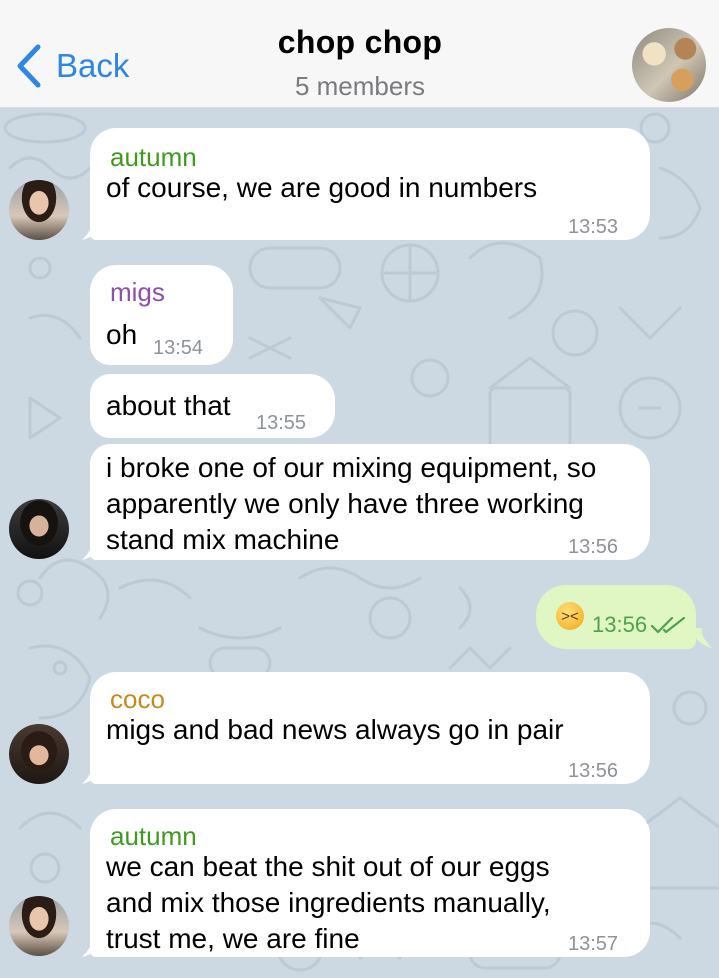 The height and width of the screenshot is (978, 719). I want to click on sender-name: coco, so click(137, 699).